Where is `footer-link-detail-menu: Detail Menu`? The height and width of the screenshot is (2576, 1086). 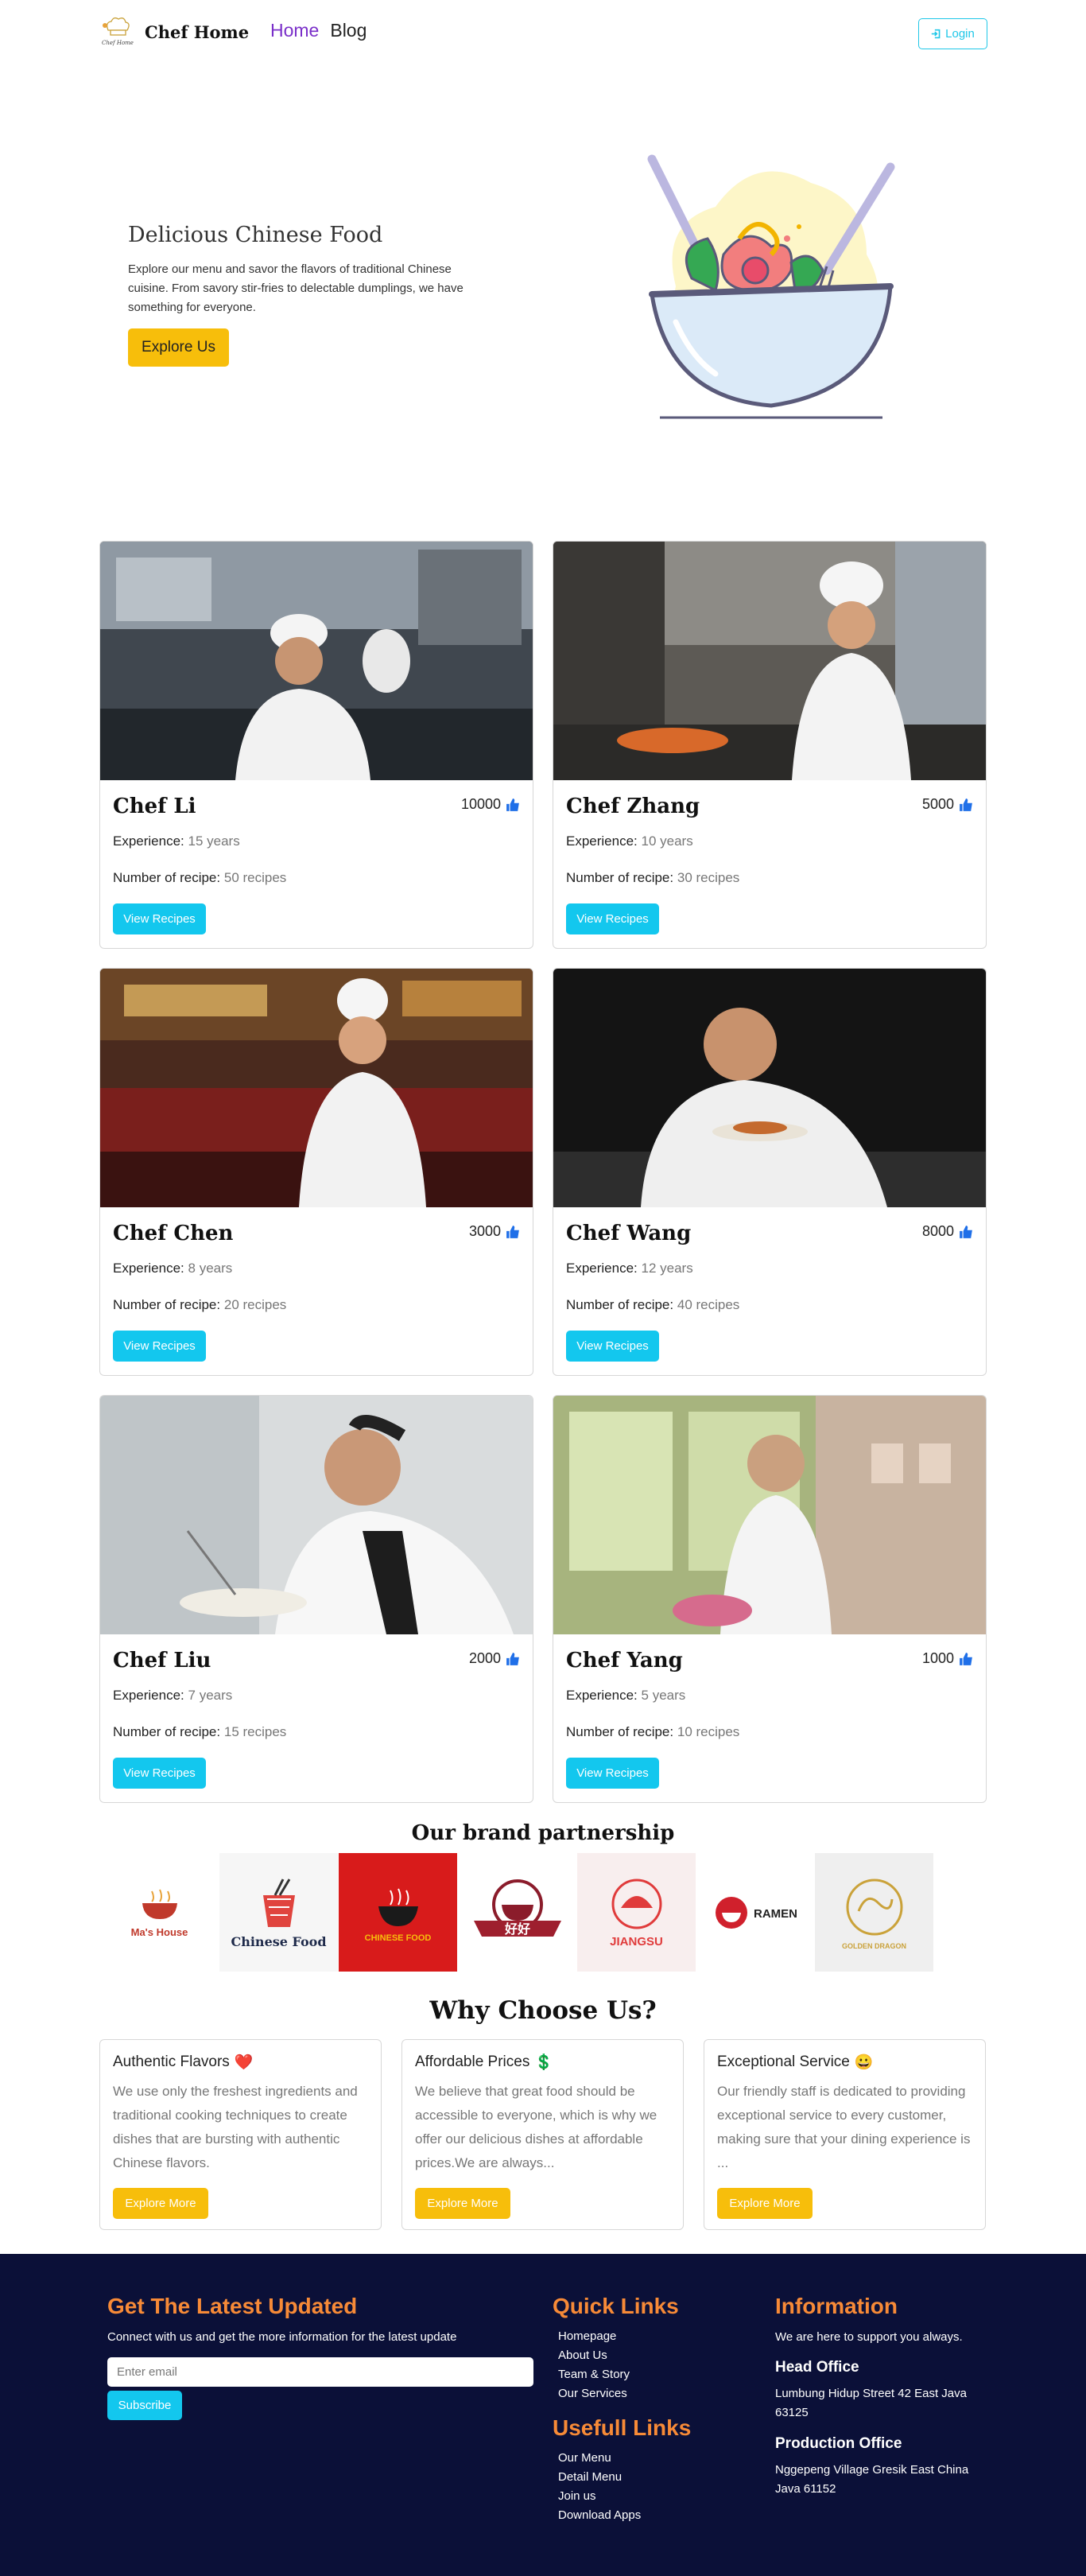
footer-link-detail-menu: Detail Menu is located at coordinates (599, 2477).